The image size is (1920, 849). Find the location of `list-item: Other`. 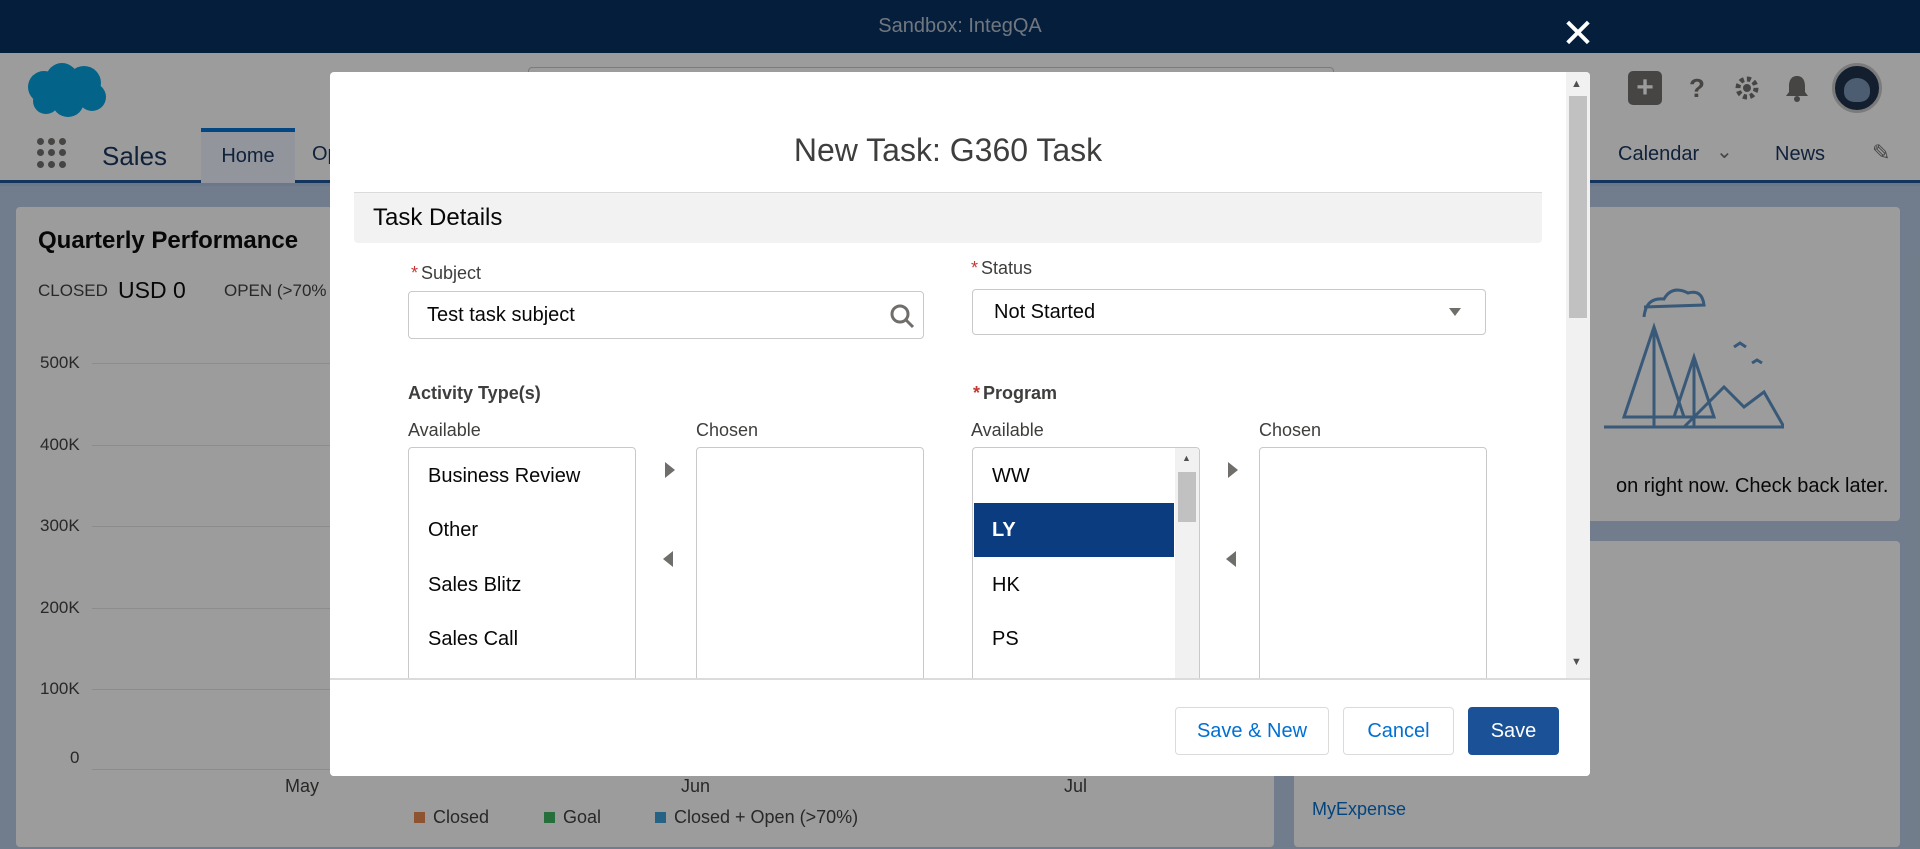

list-item: Other is located at coordinates (522, 530).